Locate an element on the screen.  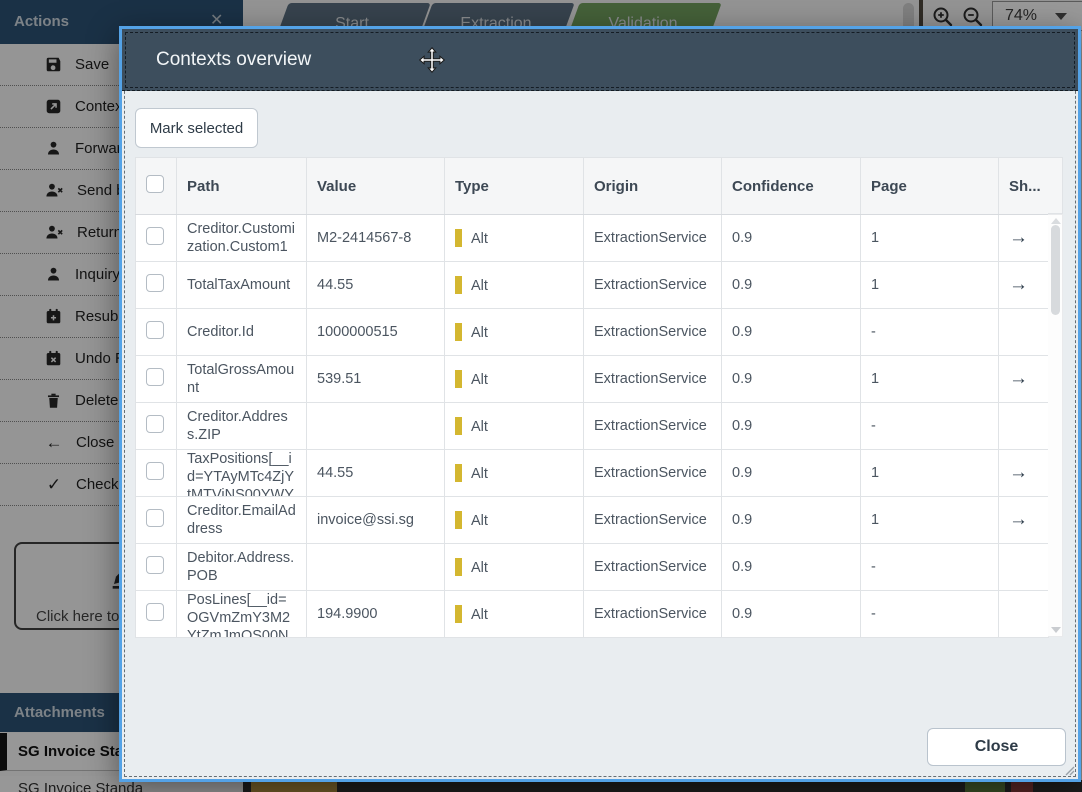
select-all-checkbox is located at coordinates (155, 184).